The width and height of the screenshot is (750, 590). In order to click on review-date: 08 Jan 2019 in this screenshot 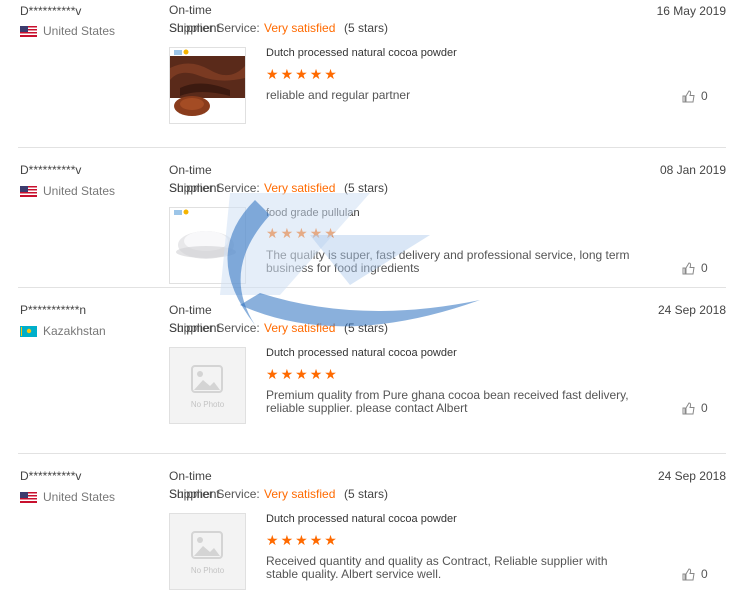, I will do `click(692, 170)`.